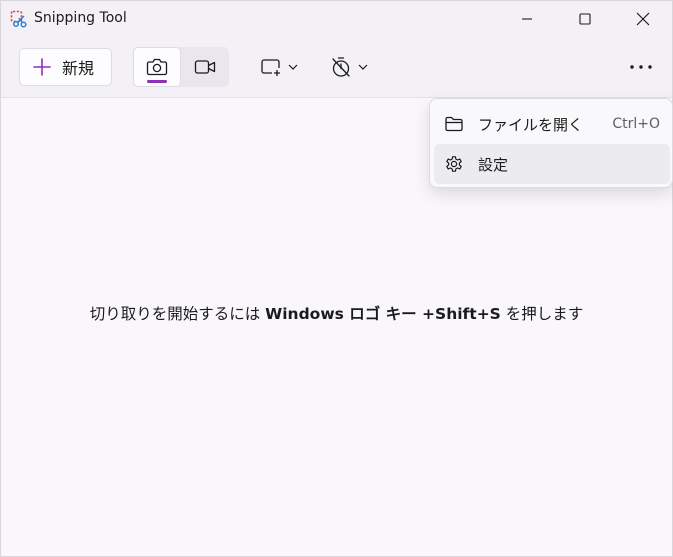 The width and height of the screenshot is (673, 557). I want to click on camera-icon, so click(157, 67).